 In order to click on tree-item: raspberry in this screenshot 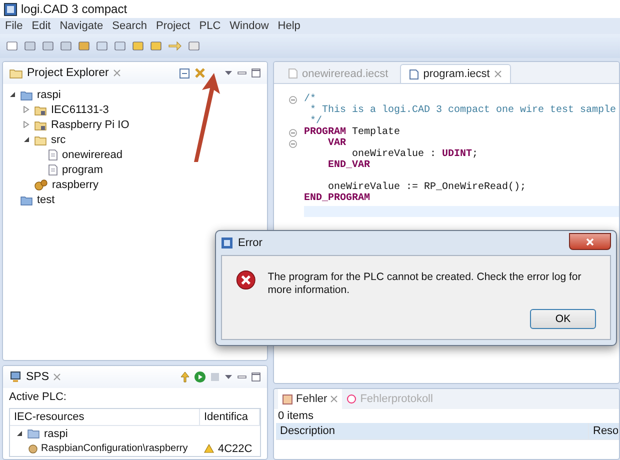, I will do `click(75, 184)`.